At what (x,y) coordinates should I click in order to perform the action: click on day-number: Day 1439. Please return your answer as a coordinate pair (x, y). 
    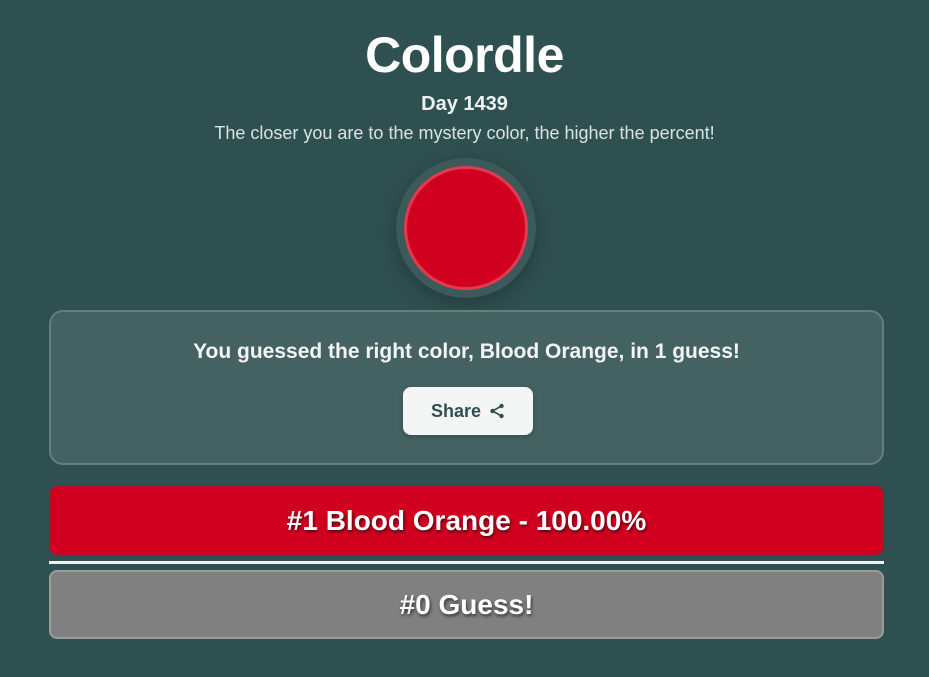
    Looking at the image, I should click on (464, 104).